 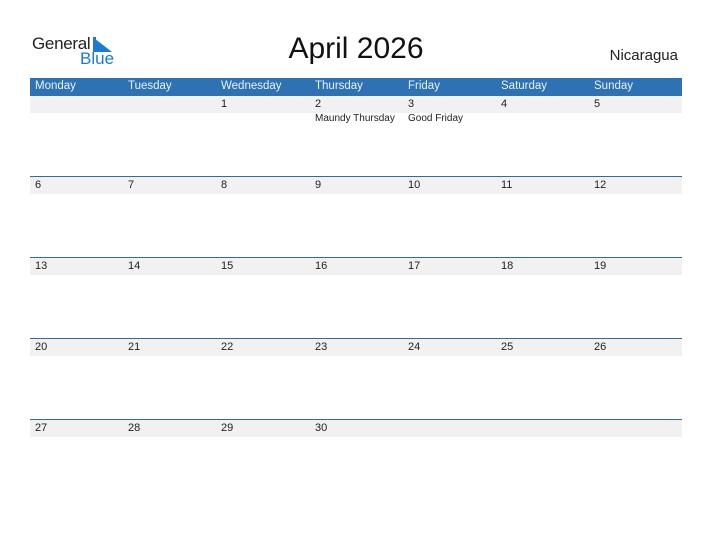 I want to click on week-row: 20 21 22 23 24 25 26, so click(x=356, y=379).